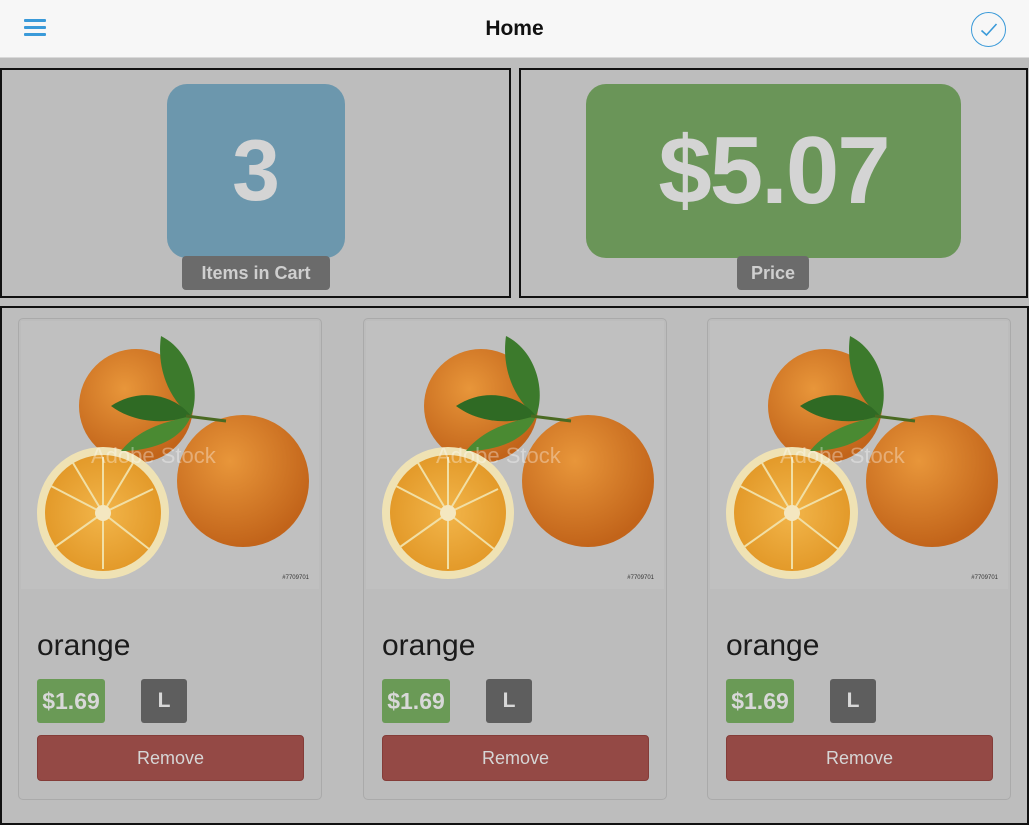  I want to click on nav-header: Home, so click(514, 29).